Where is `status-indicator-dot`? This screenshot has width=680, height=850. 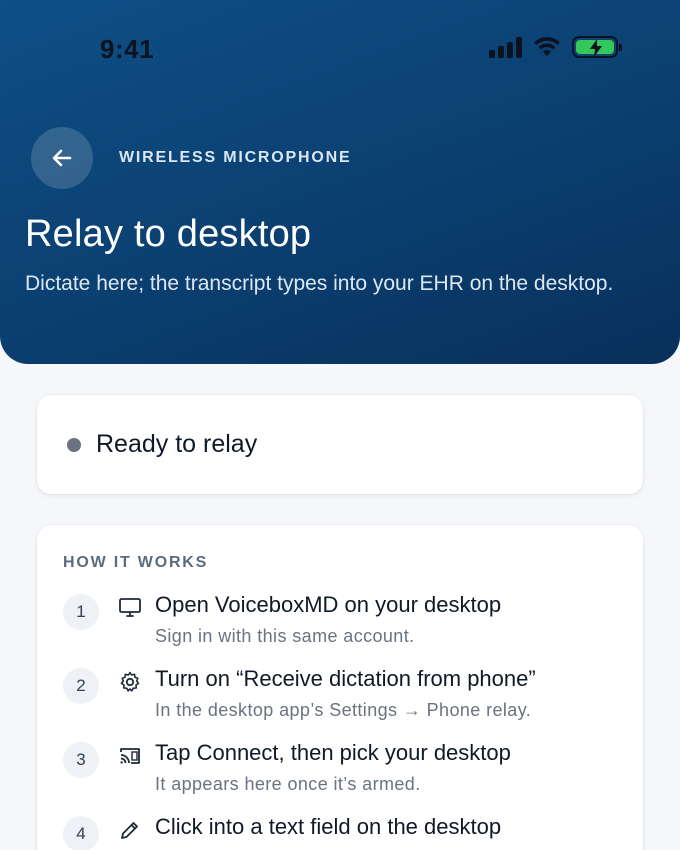
status-indicator-dot is located at coordinates (74, 445).